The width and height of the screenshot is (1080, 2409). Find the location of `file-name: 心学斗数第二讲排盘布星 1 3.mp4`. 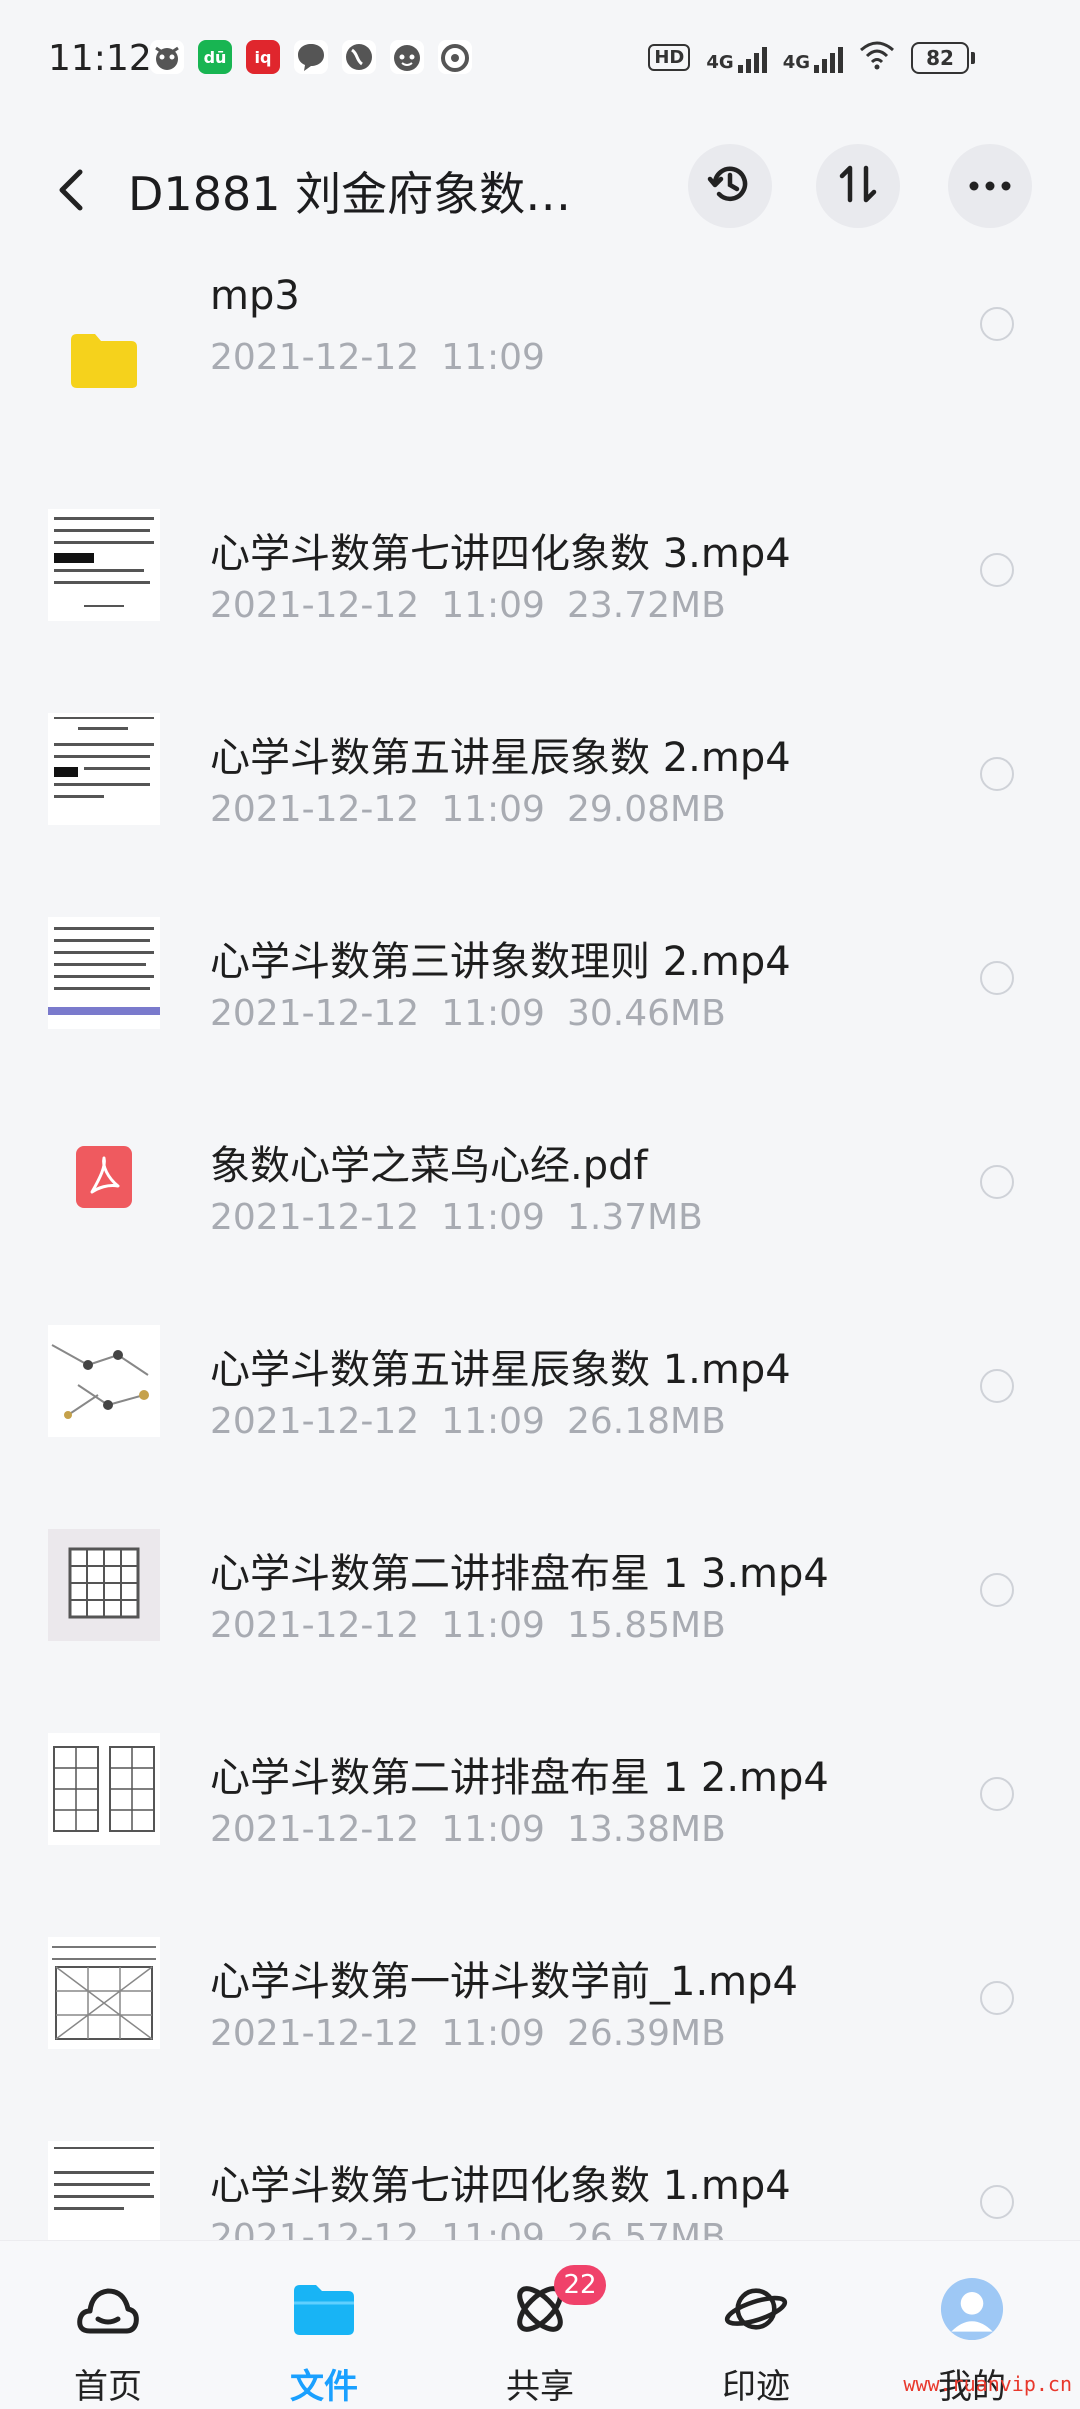

file-name: 心学斗数第二讲排盘布星 1 3.mp4 is located at coordinates (519, 1574).